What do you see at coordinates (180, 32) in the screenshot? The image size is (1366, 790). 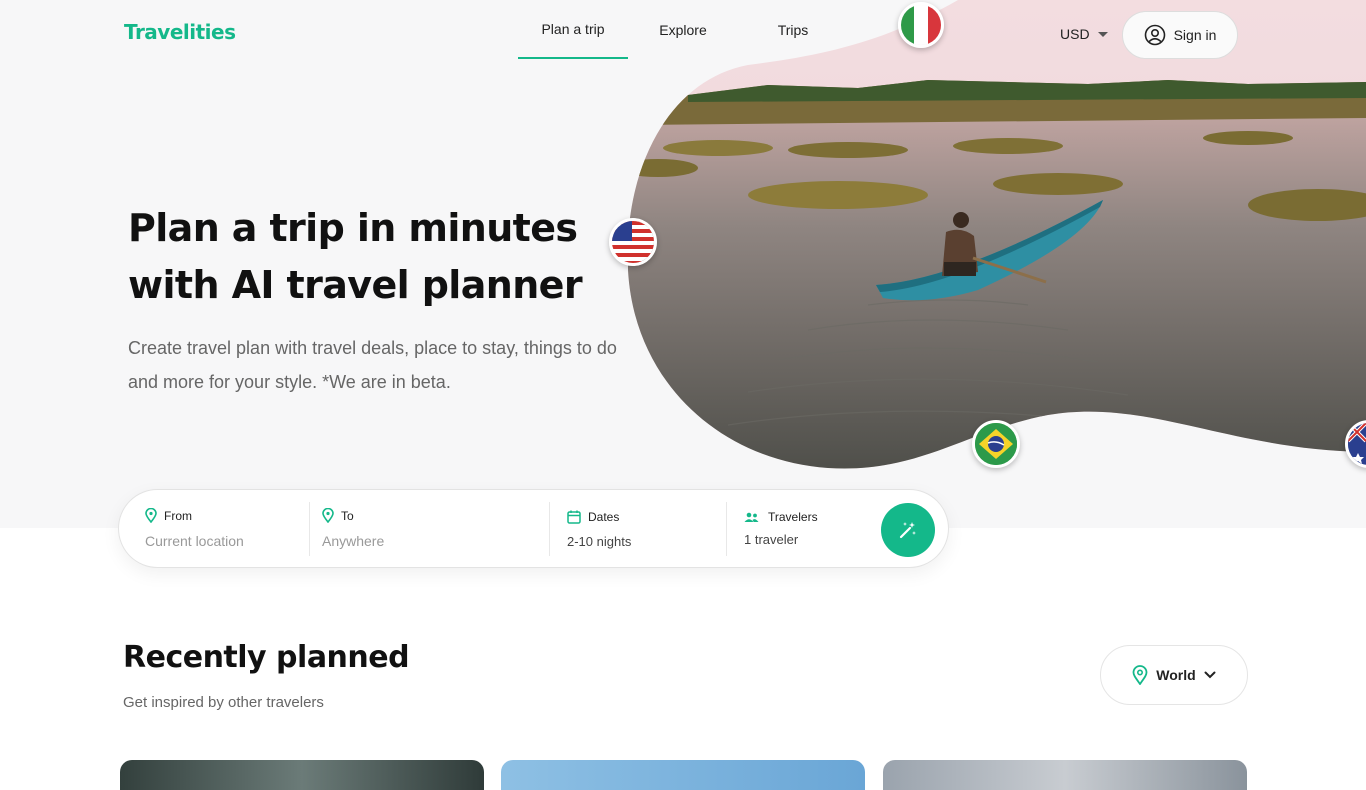 I see `logo: Travelities` at bounding box center [180, 32].